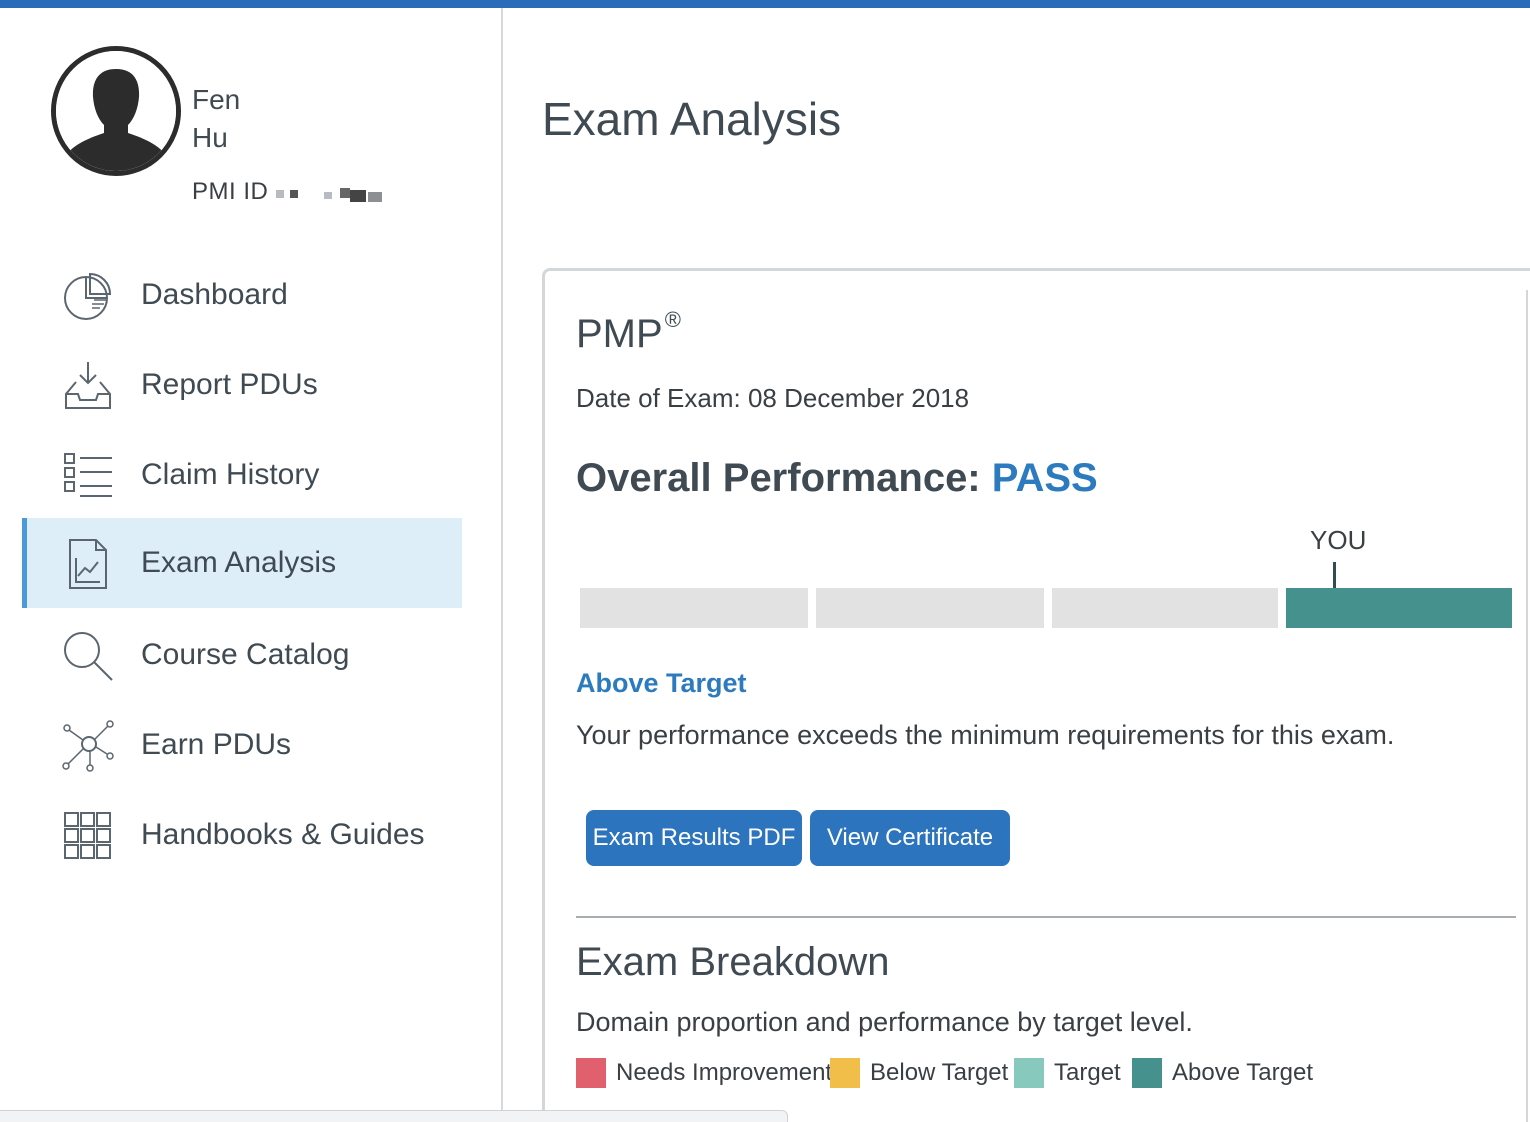 The height and width of the screenshot is (1122, 1530). Describe the element at coordinates (672, 319) in the screenshot. I see `registered-mark: ®` at that location.